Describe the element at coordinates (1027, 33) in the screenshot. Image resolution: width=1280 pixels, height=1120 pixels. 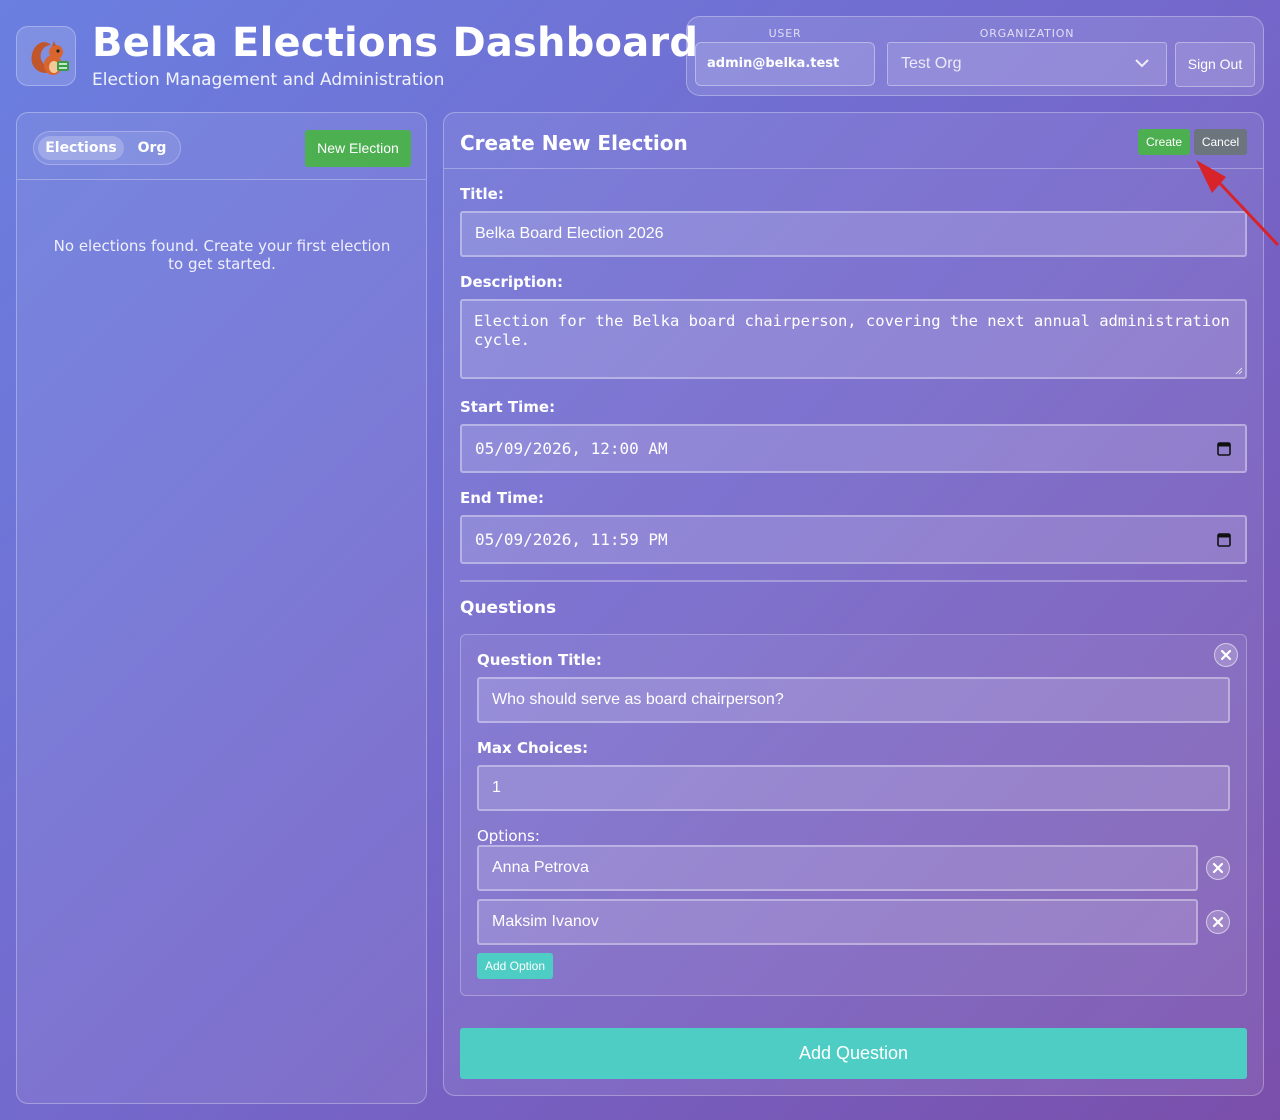
I see `organization-label: ORGANIZATION` at that location.